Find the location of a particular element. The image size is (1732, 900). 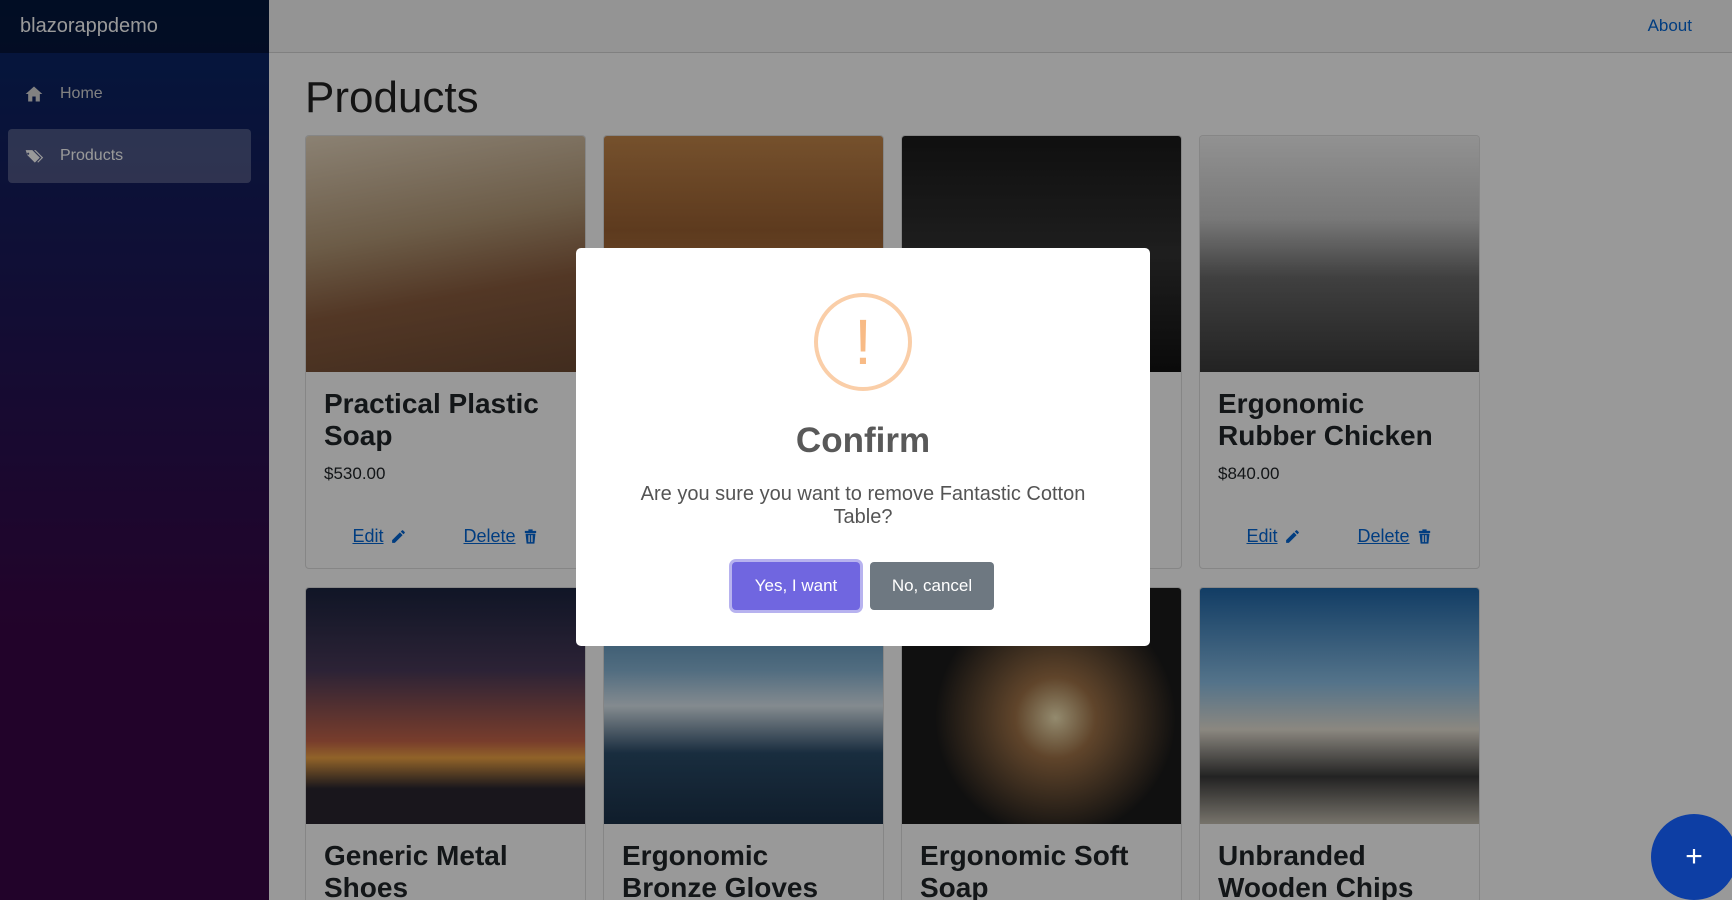

cancel-button: No, cancel is located at coordinates (932, 586).